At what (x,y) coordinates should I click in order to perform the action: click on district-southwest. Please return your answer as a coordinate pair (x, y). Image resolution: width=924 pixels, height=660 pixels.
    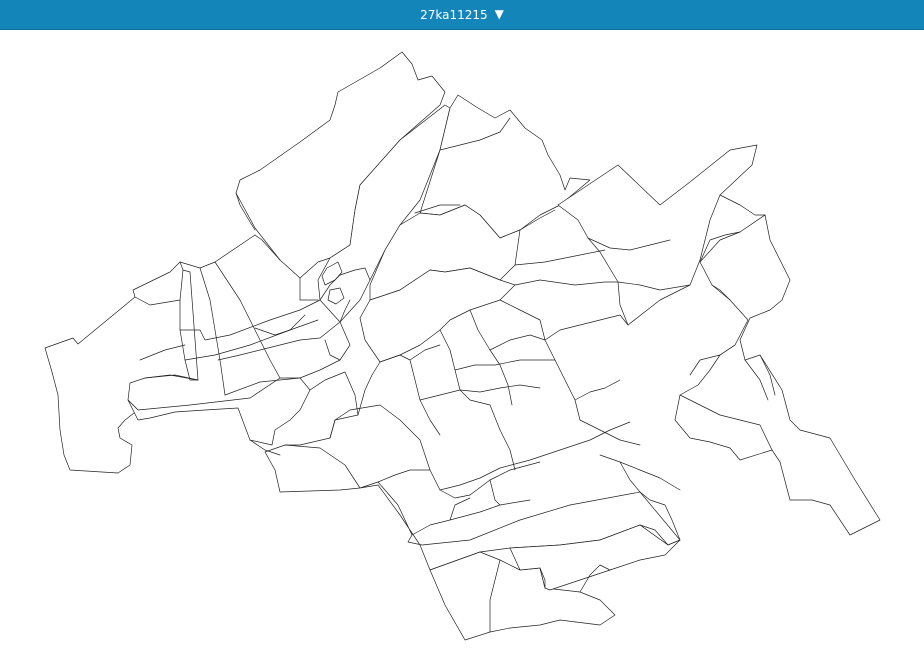
    Looking at the image, I should click on (219, 411).